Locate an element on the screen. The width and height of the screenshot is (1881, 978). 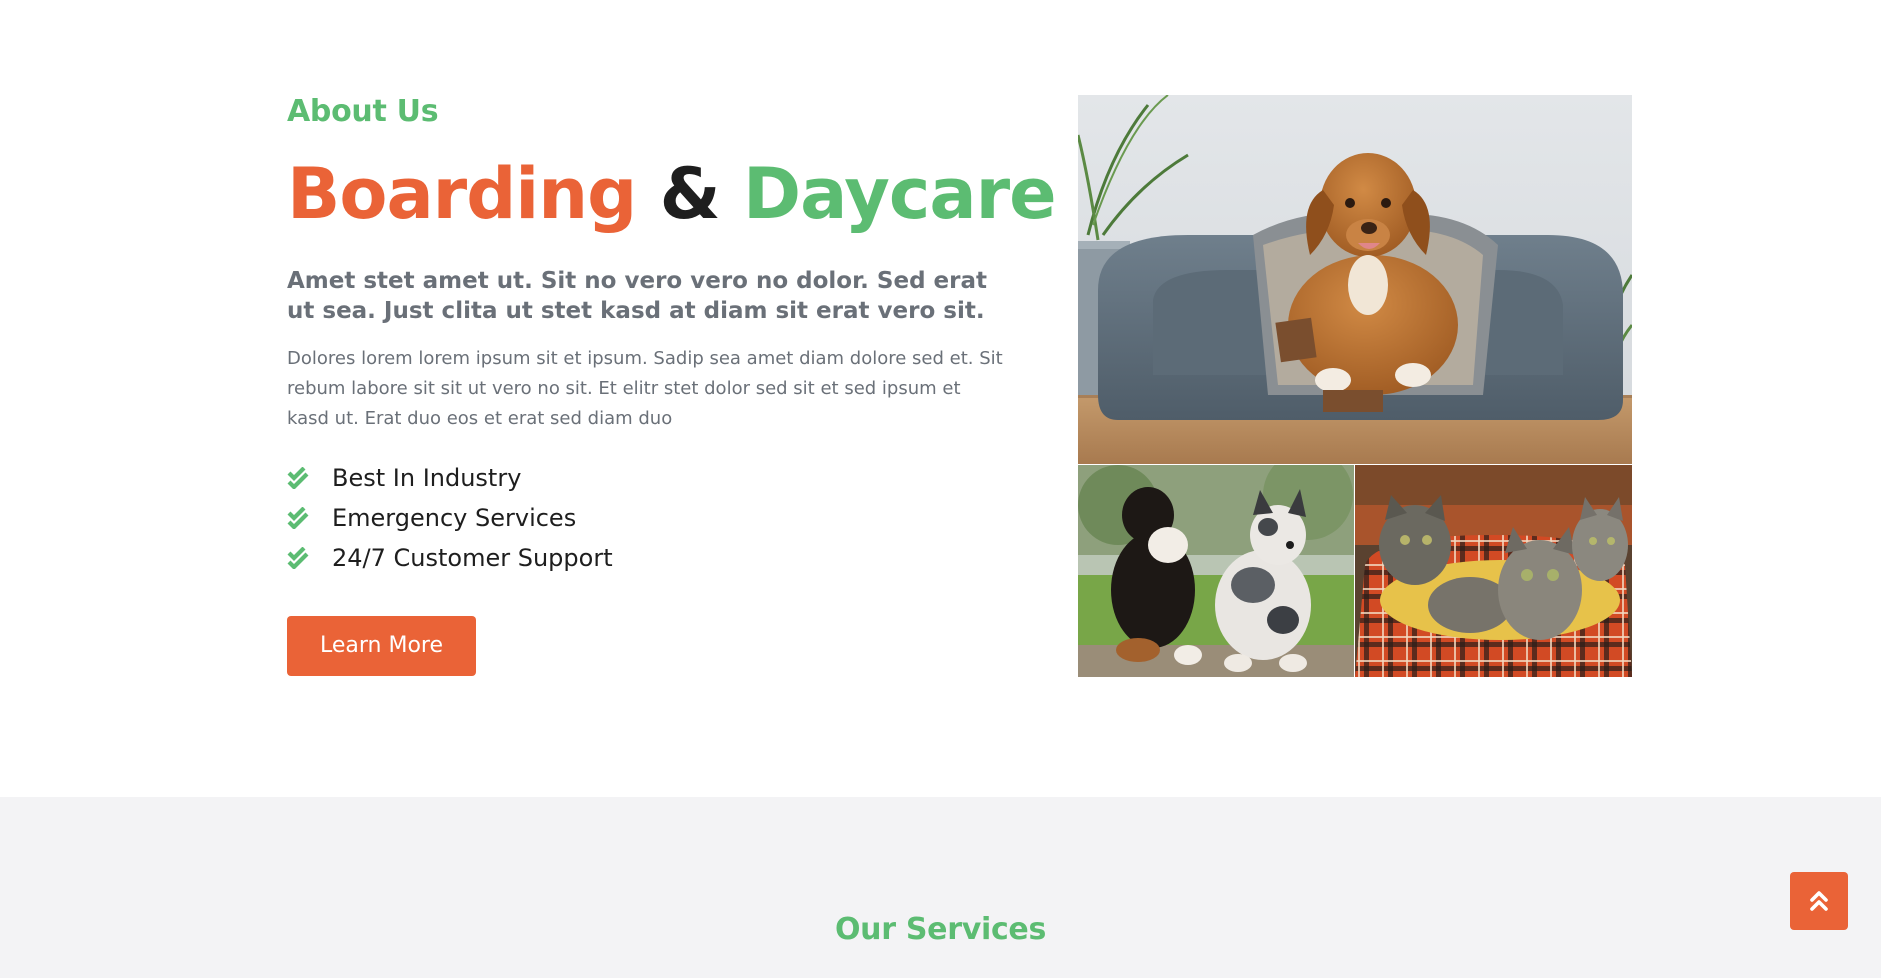
services-eyebrow: Our Services is located at coordinates (940, 929).